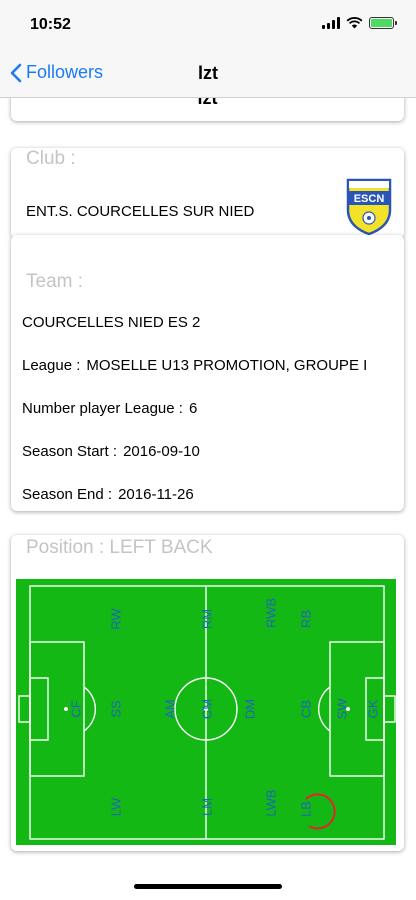 The image size is (416, 900). I want to click on position-label-dm: DM, so click(250, 709).